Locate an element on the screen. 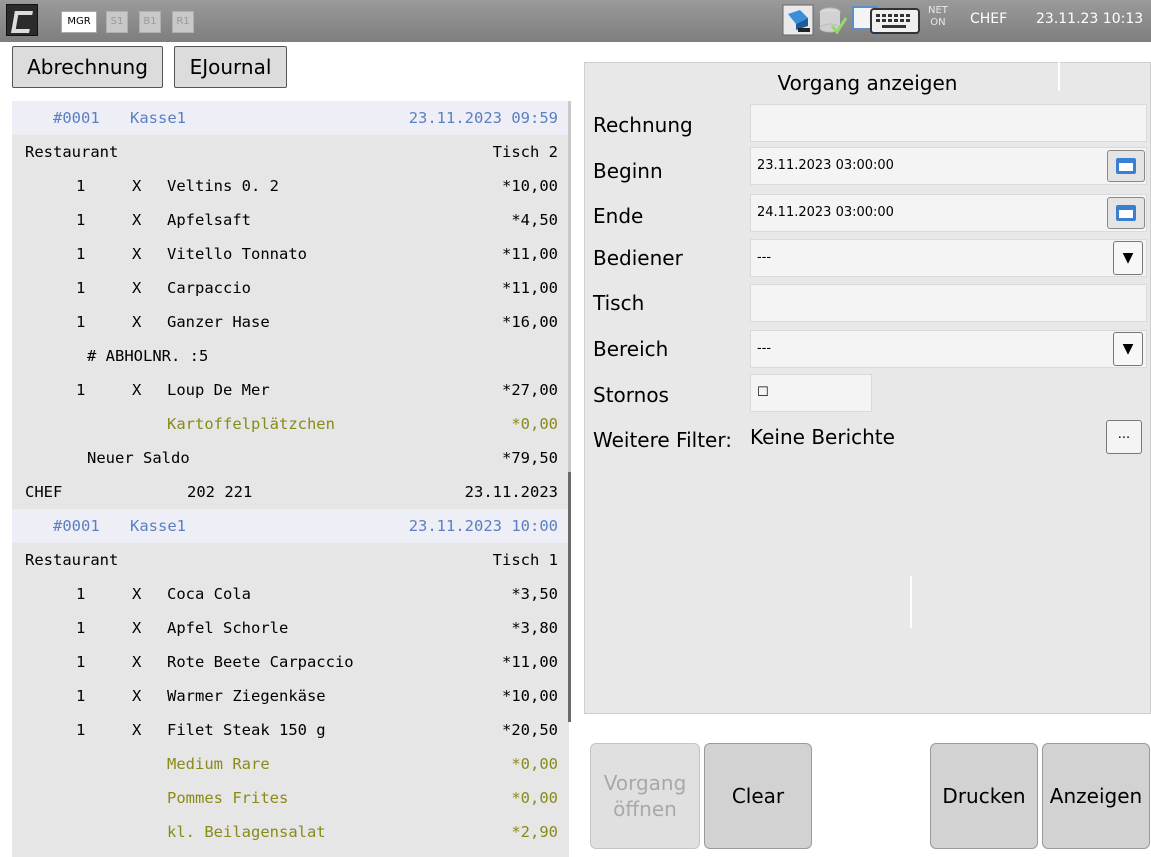  item-price: *3,80 is located at coordinates (534, 628).